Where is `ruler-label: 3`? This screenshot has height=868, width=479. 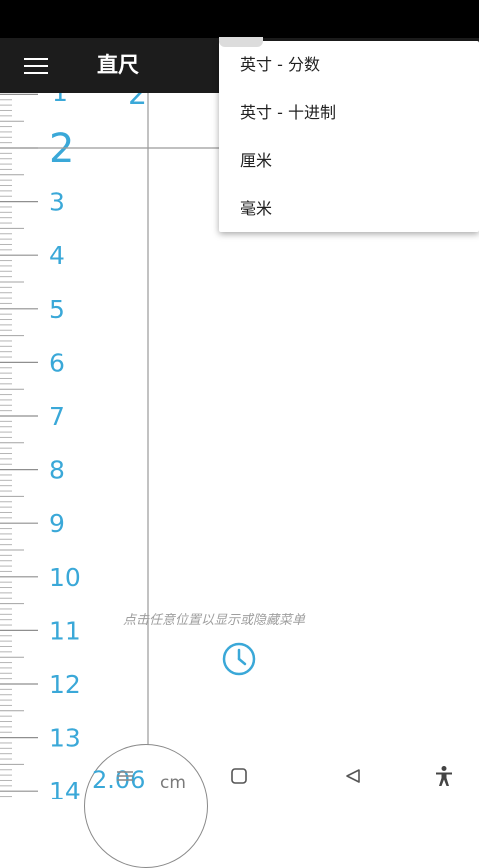
ruler-label: 3 is located at coordinates (57, 202).